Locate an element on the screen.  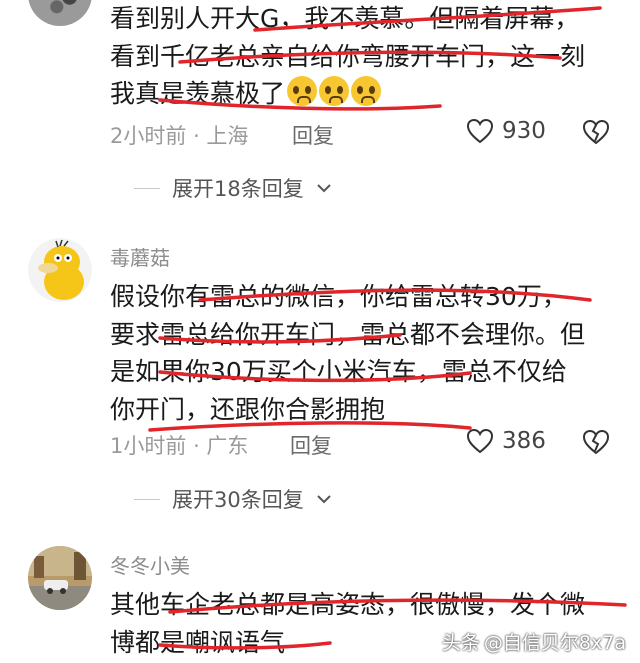
comment-time: 1小时前 is located at coordinates (148, 446).